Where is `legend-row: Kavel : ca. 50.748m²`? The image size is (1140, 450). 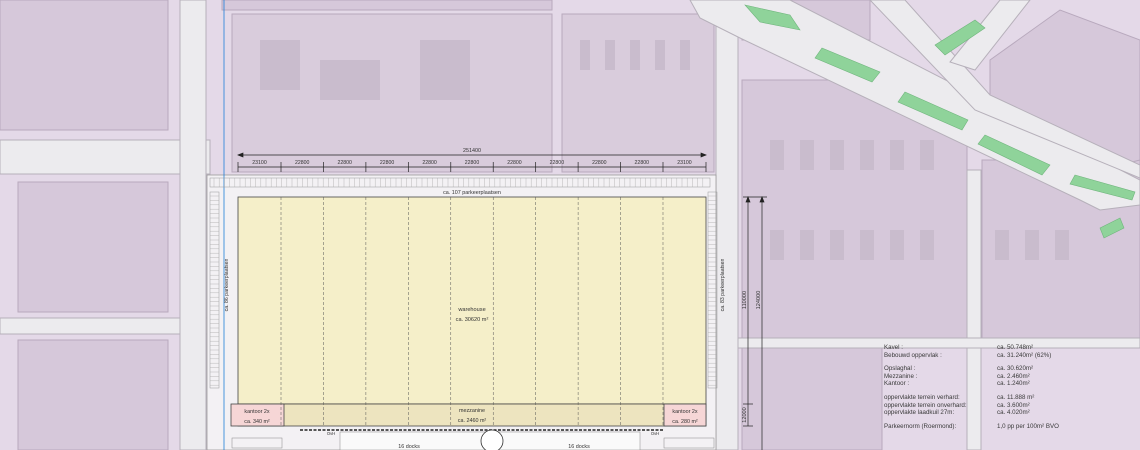
legend-row: Kavel : ca. 50.748m² is located at coordinates (1009, 348).